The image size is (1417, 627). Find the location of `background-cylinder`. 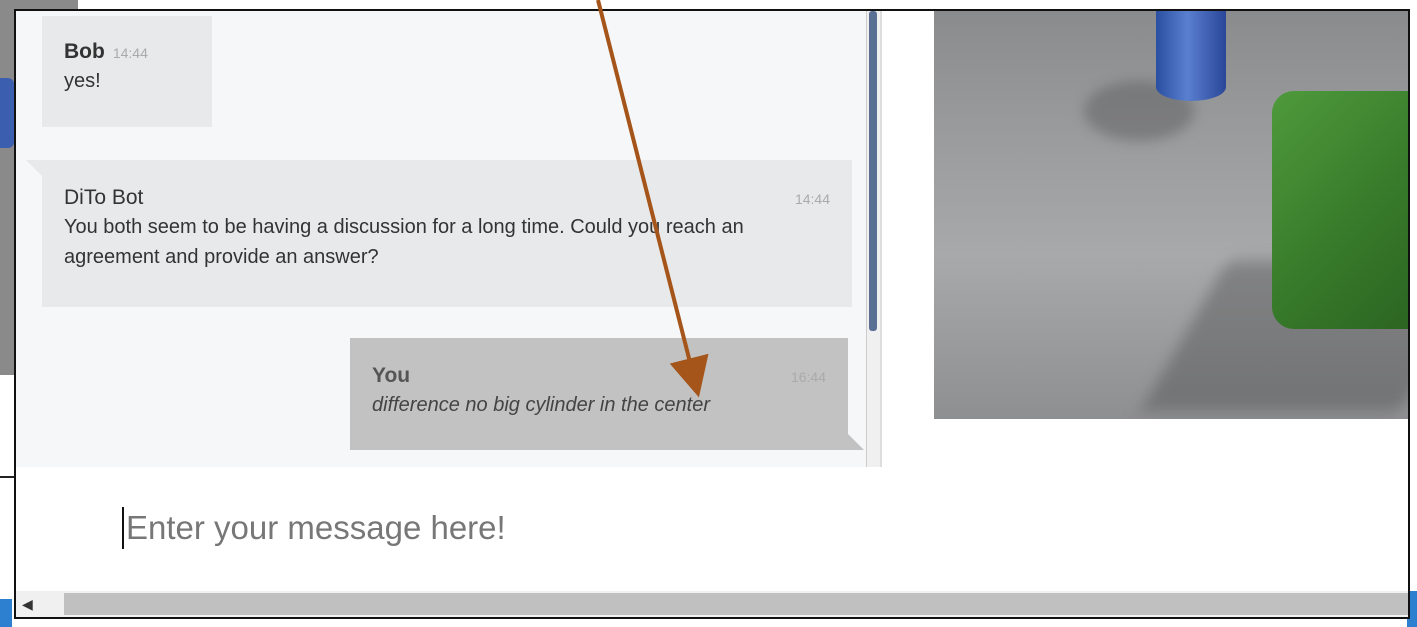

background-cylinder is located at coordinates (7, 113).